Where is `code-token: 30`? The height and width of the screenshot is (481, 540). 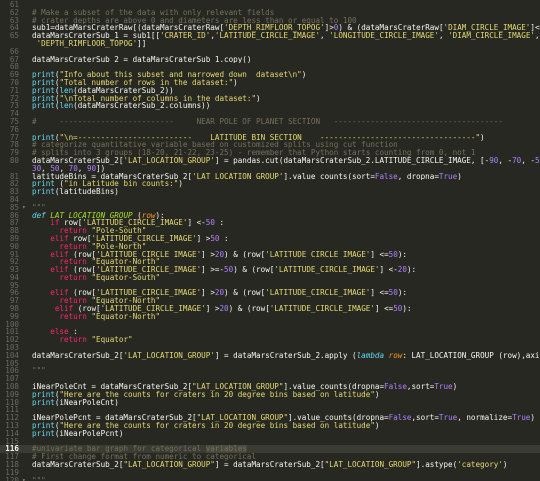
code-token: 30 is located at coordinates (37, 168).